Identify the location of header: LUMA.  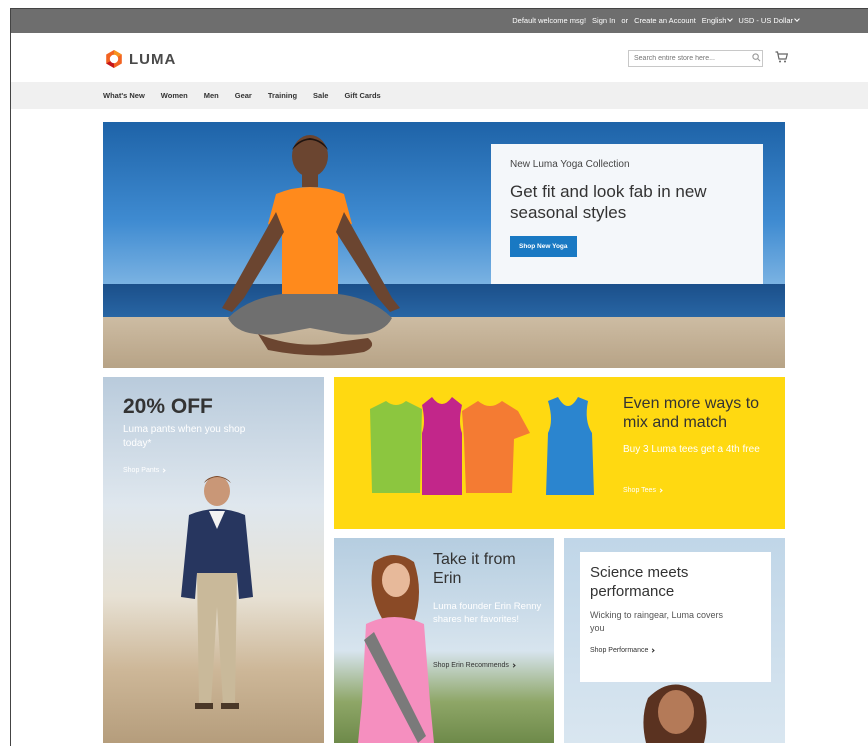
(439, 57).